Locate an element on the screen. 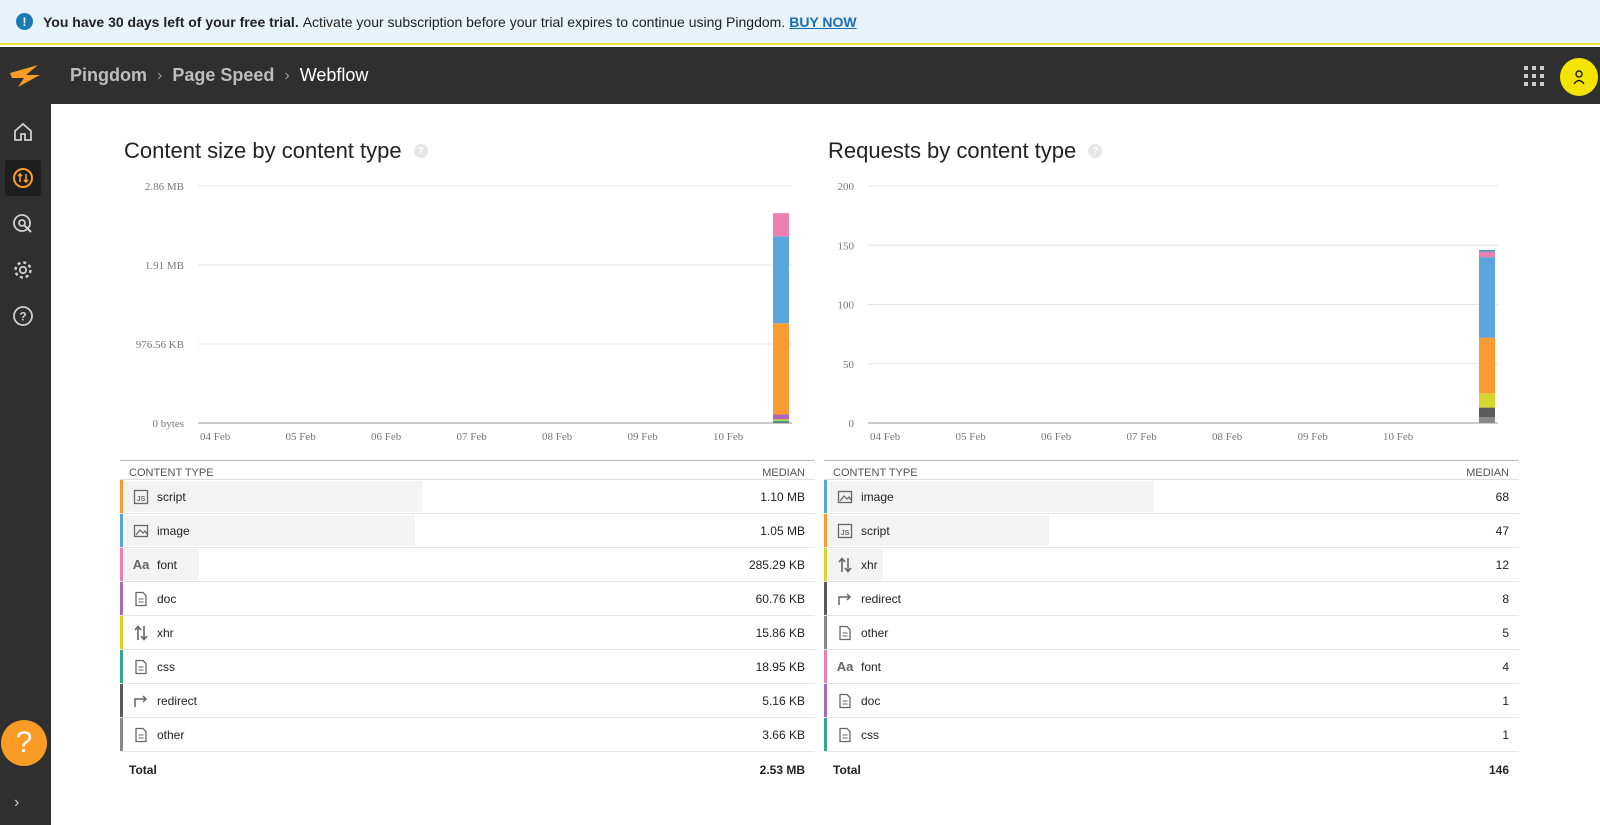 Image resolution: width=1600 pixels, height=825 pixels. table-row: xhr 12 is located at coordinates (1171, 565).